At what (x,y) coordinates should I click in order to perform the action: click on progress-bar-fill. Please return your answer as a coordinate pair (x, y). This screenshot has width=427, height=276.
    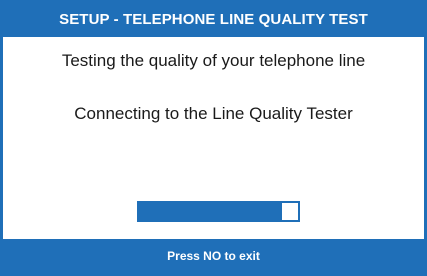
    Looking at the image, I should click on (211, 211).